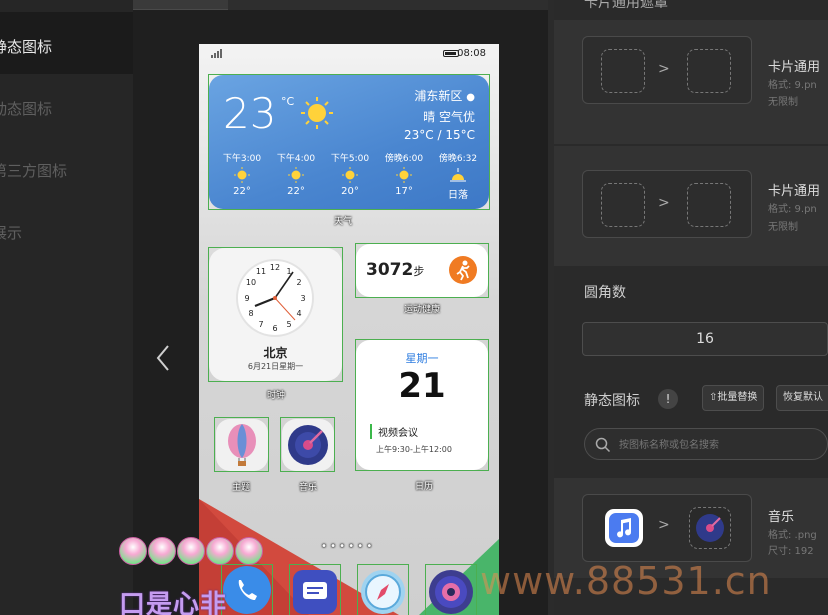  I want to click on icon-size: 尺寸: 192, so click(791, 551).